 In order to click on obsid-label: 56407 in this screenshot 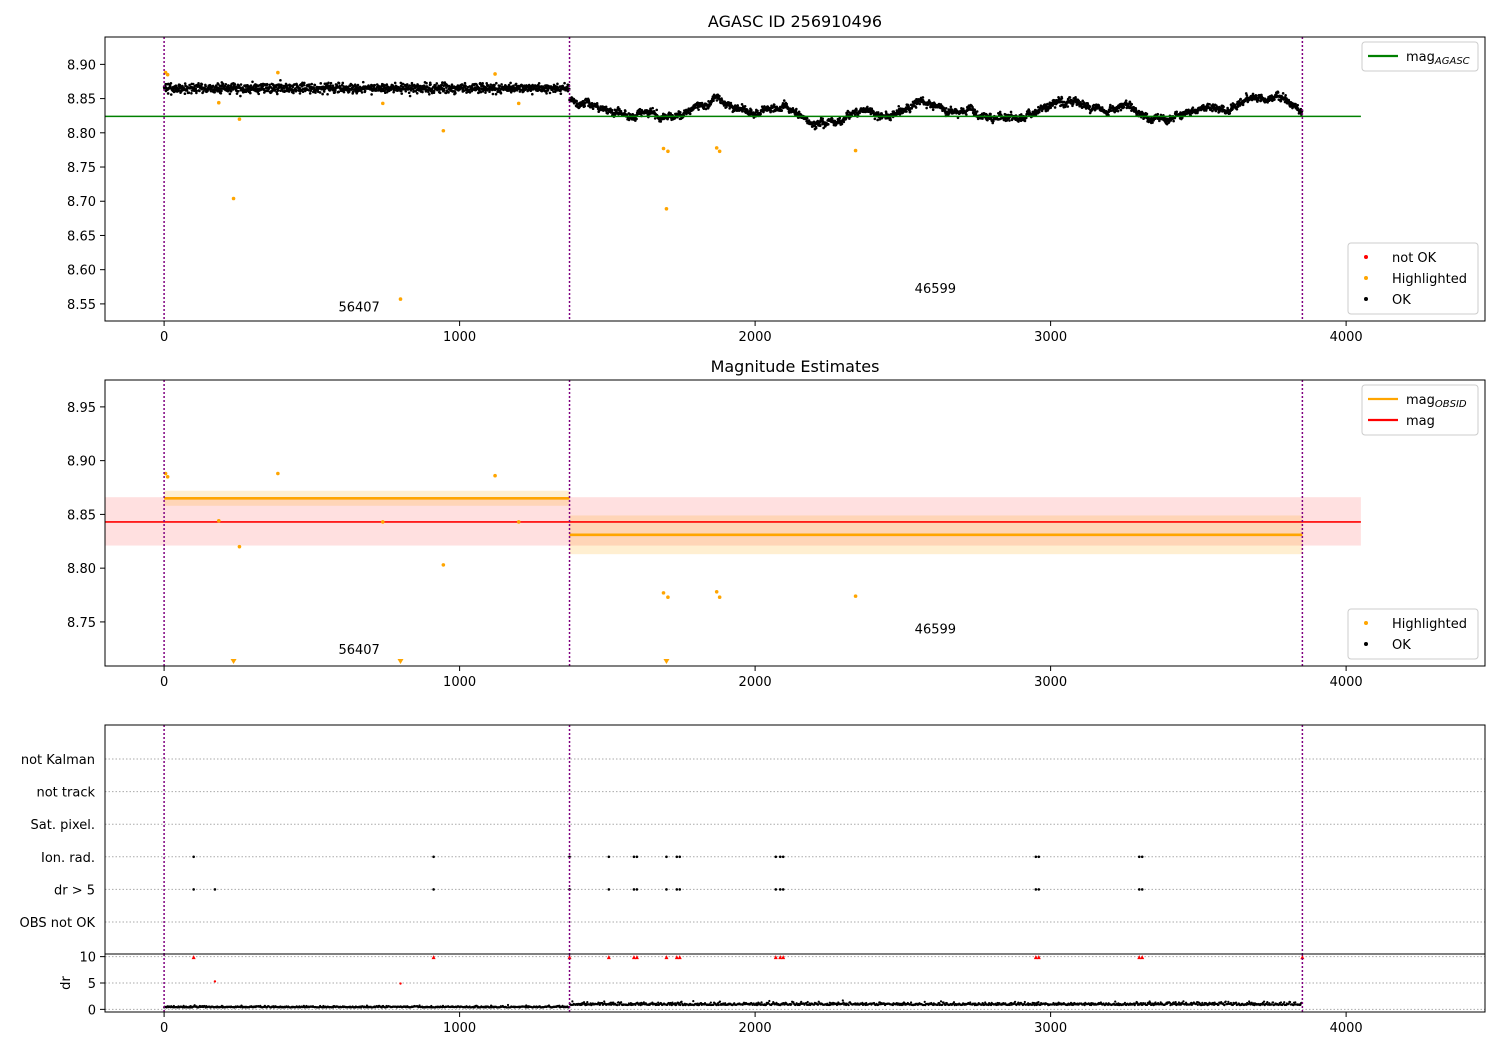, I will do `click(358, 307)`.